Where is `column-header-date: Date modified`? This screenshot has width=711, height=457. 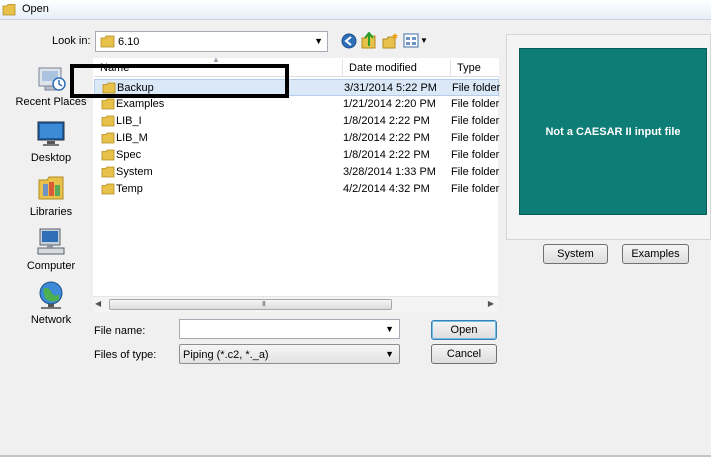 column-header-date: Date modified is located at coordinates (397, 68).